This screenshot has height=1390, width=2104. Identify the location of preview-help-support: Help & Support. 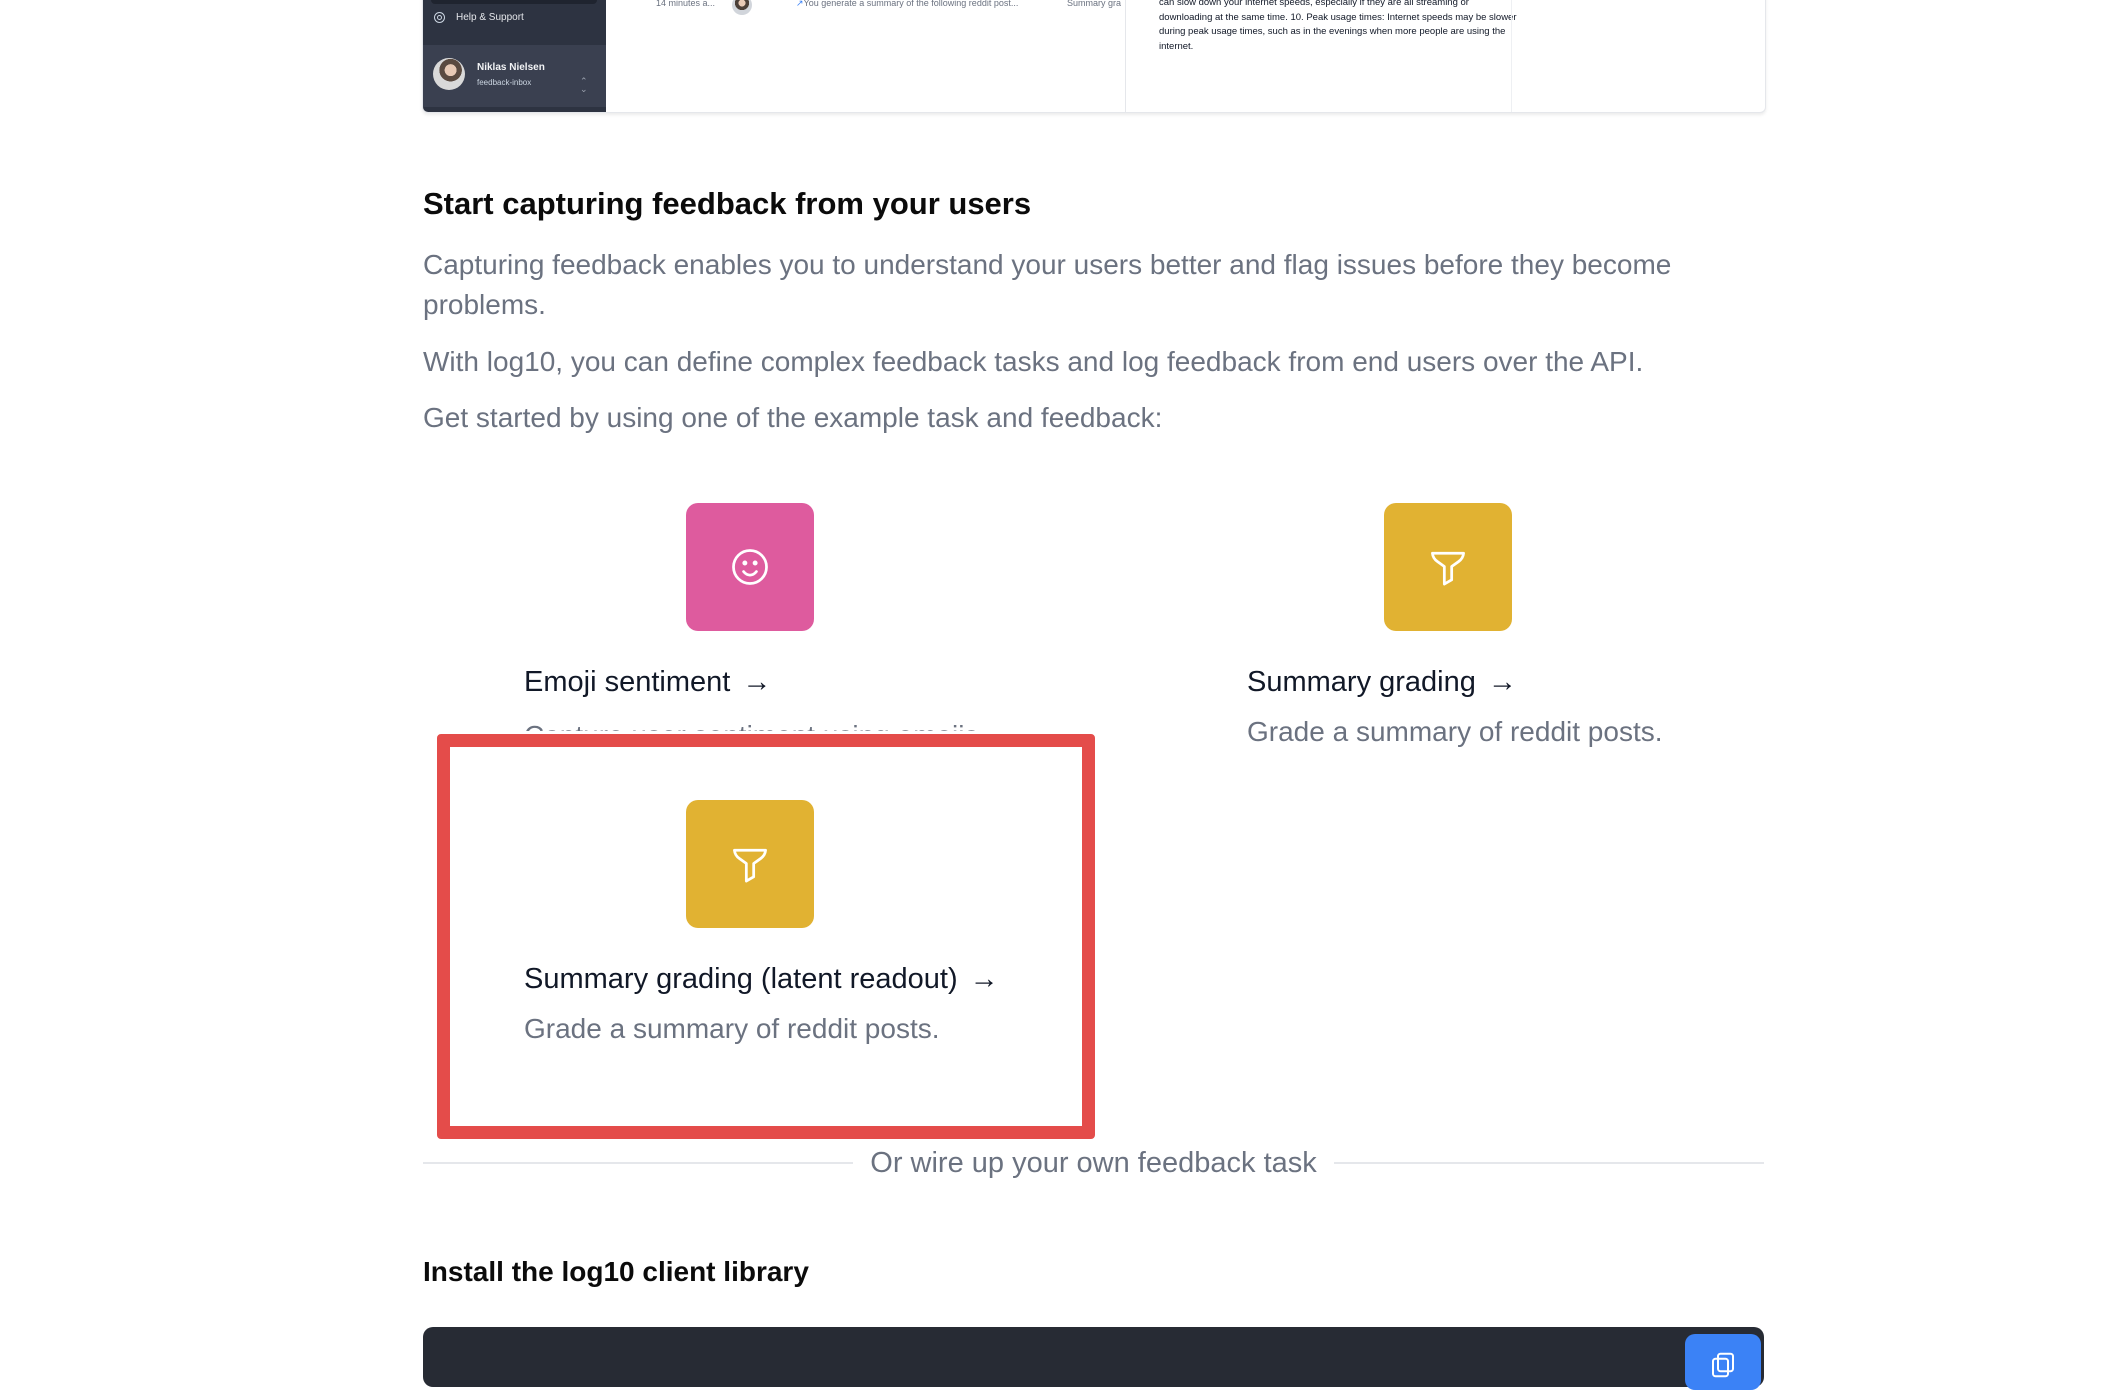
(479, 17).